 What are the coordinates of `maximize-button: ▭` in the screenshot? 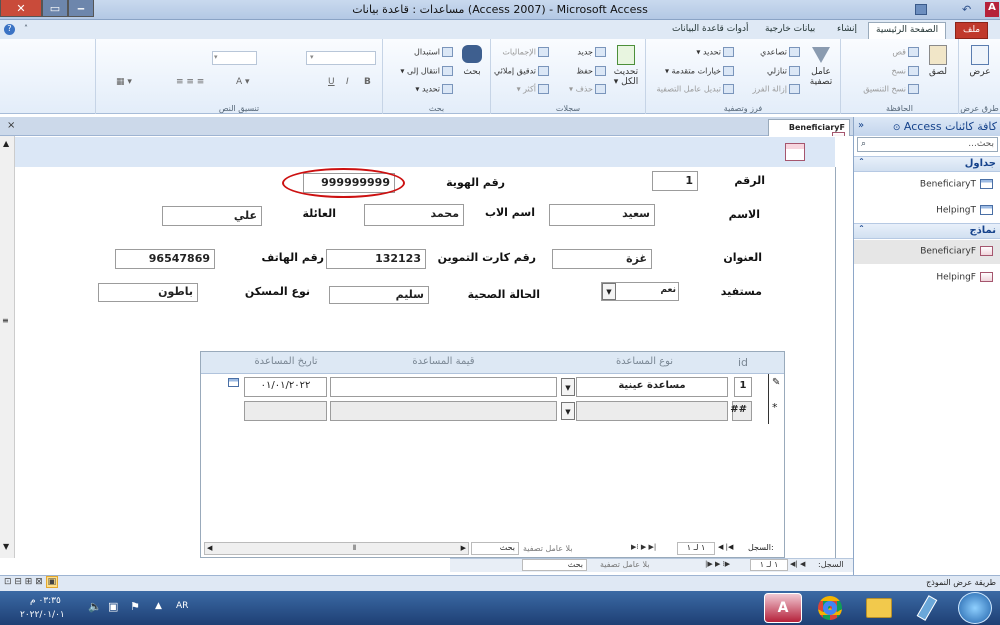 It's located at (55, 8).